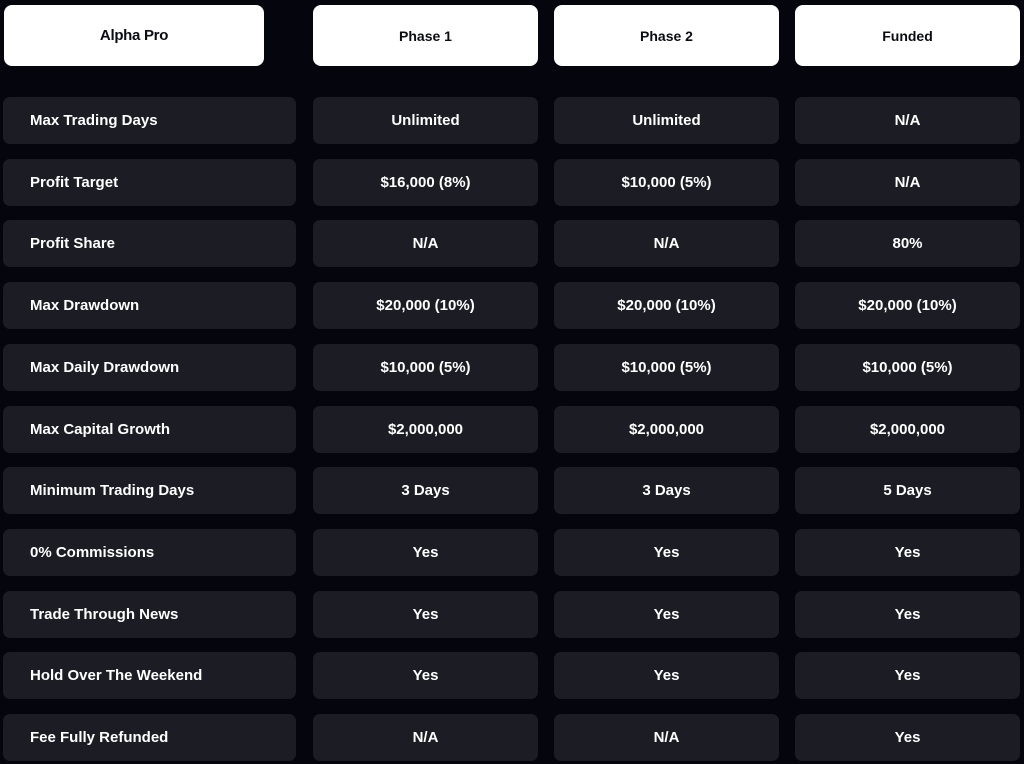  What do you see at coordinates (149, 367) in the screenshot?
I see `row-label: Max Daily Drawdown` at bounding box center [149, 367].